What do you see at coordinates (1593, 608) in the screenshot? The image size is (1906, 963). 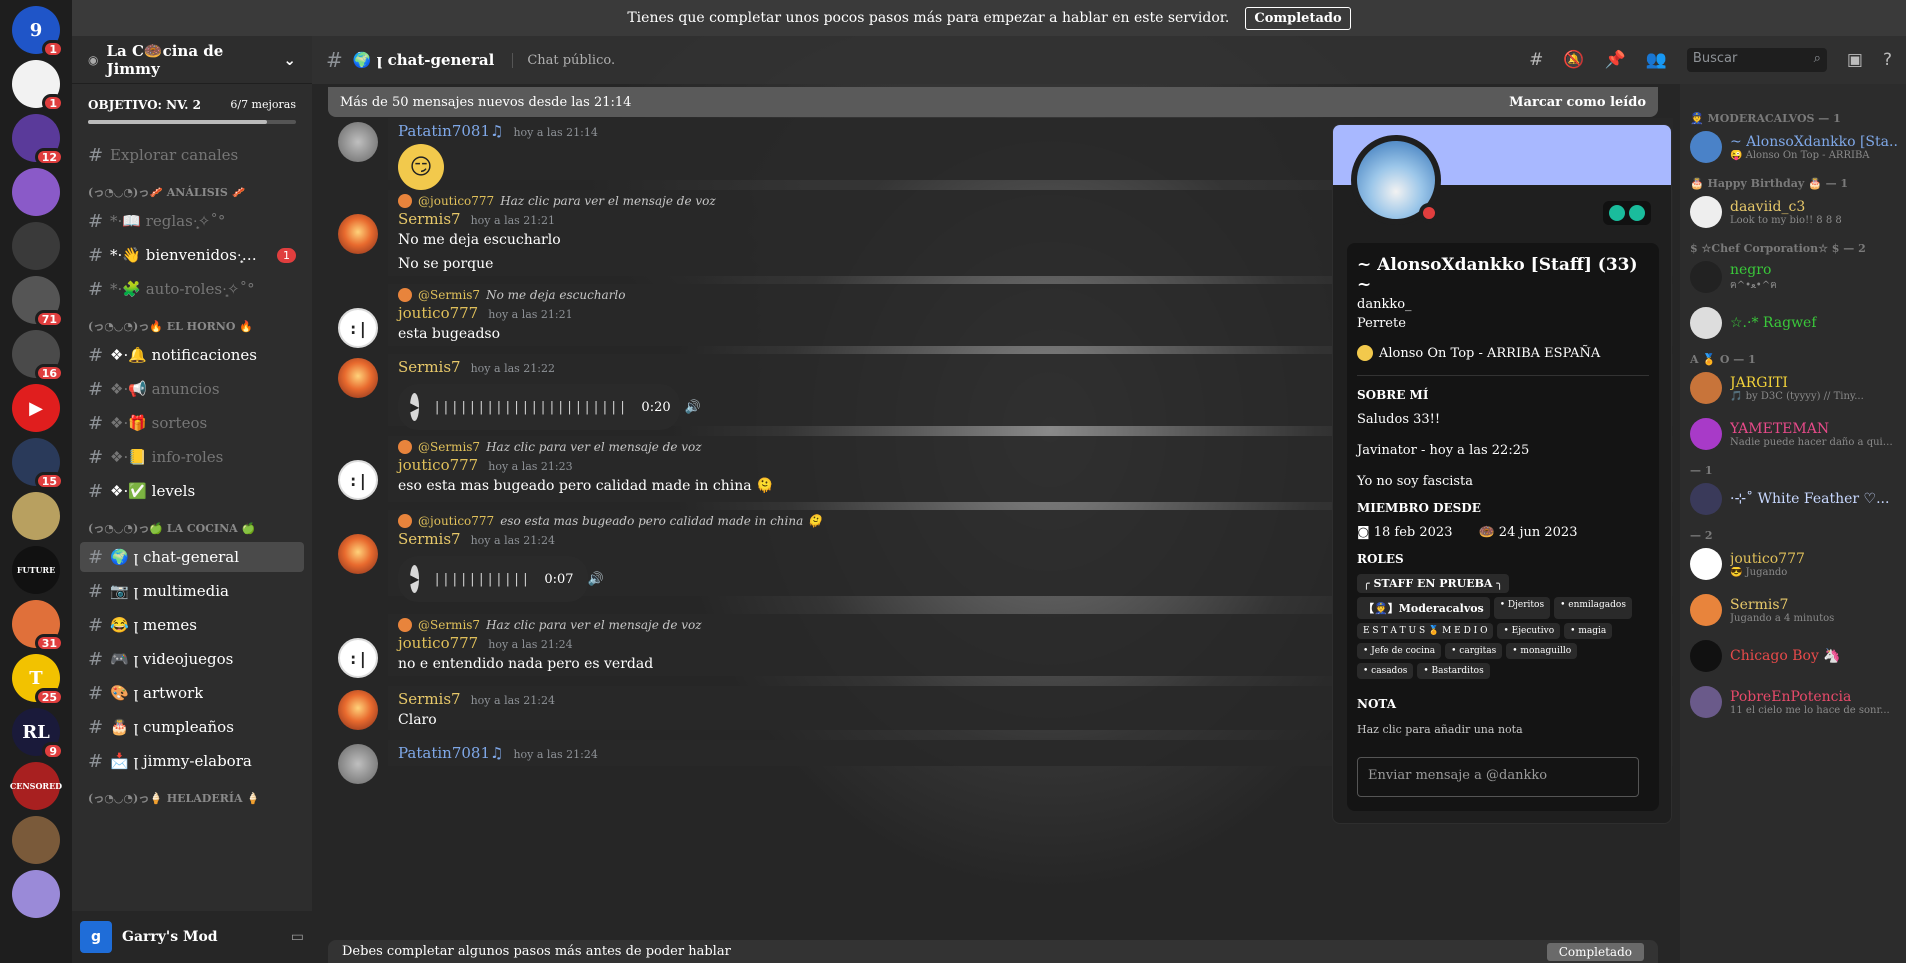 I see `role-pill: • enmilagados` at bounding box center [1593, 608].